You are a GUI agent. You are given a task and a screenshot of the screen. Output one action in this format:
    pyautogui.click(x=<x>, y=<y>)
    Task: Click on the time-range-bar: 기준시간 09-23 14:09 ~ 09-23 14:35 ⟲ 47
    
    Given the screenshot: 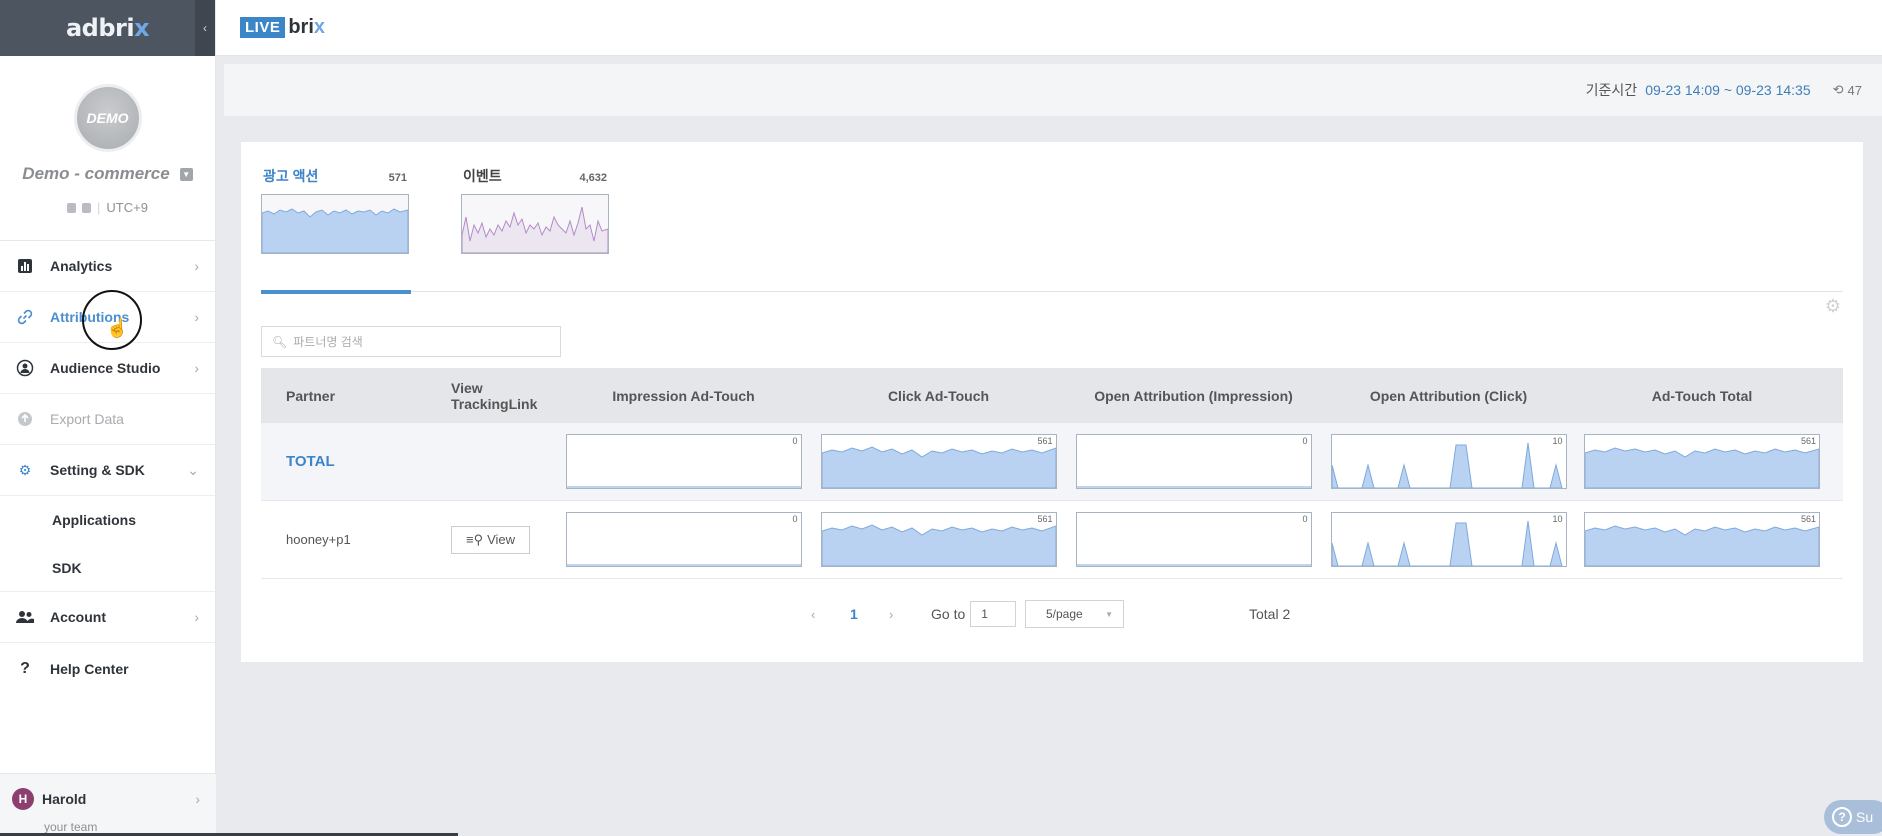 What is the action you would take?
    pyautogui.click(x=1053, y=90)
    